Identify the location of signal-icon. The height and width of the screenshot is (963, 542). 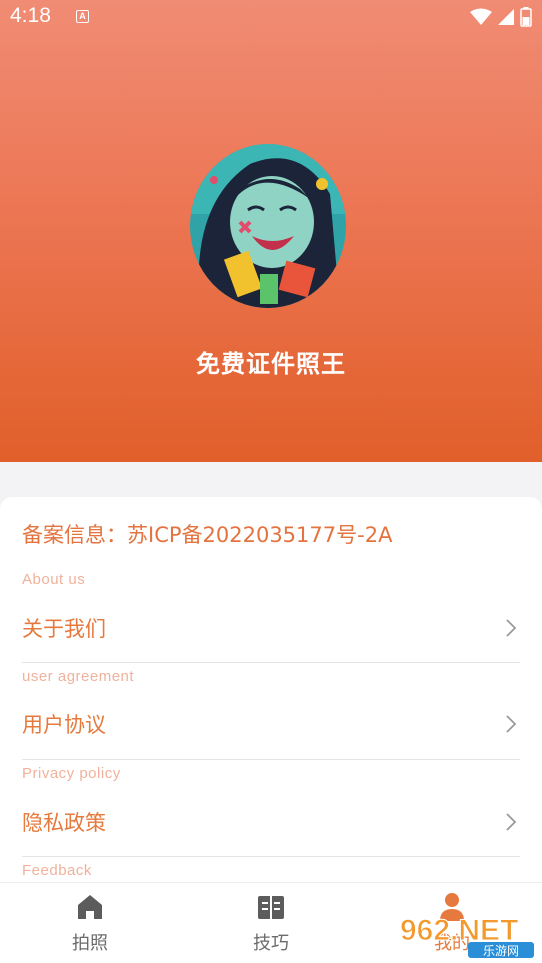
(506, 17).